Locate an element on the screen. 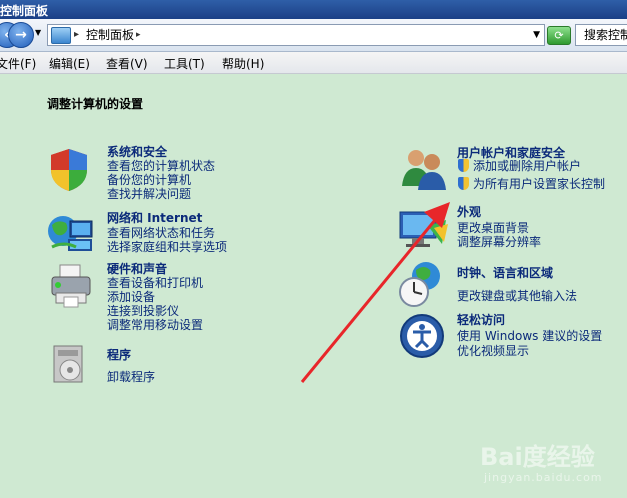 The width and height of the screenshot is (627, 498). link-find-fix-problems: 查找并解决问题 is located at coordinates (149, 193).